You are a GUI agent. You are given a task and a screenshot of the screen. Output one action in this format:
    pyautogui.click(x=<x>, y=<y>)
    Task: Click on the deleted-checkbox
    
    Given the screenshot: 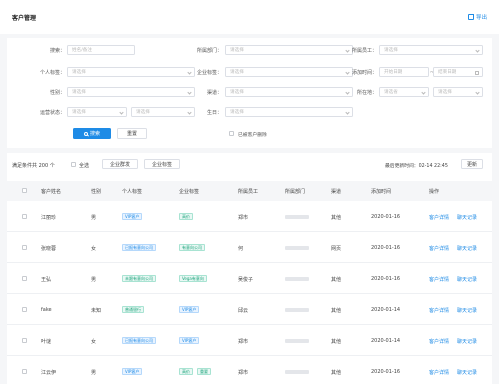 What is the action you would take?
    pyautogui.click(x=231, y=133)
    